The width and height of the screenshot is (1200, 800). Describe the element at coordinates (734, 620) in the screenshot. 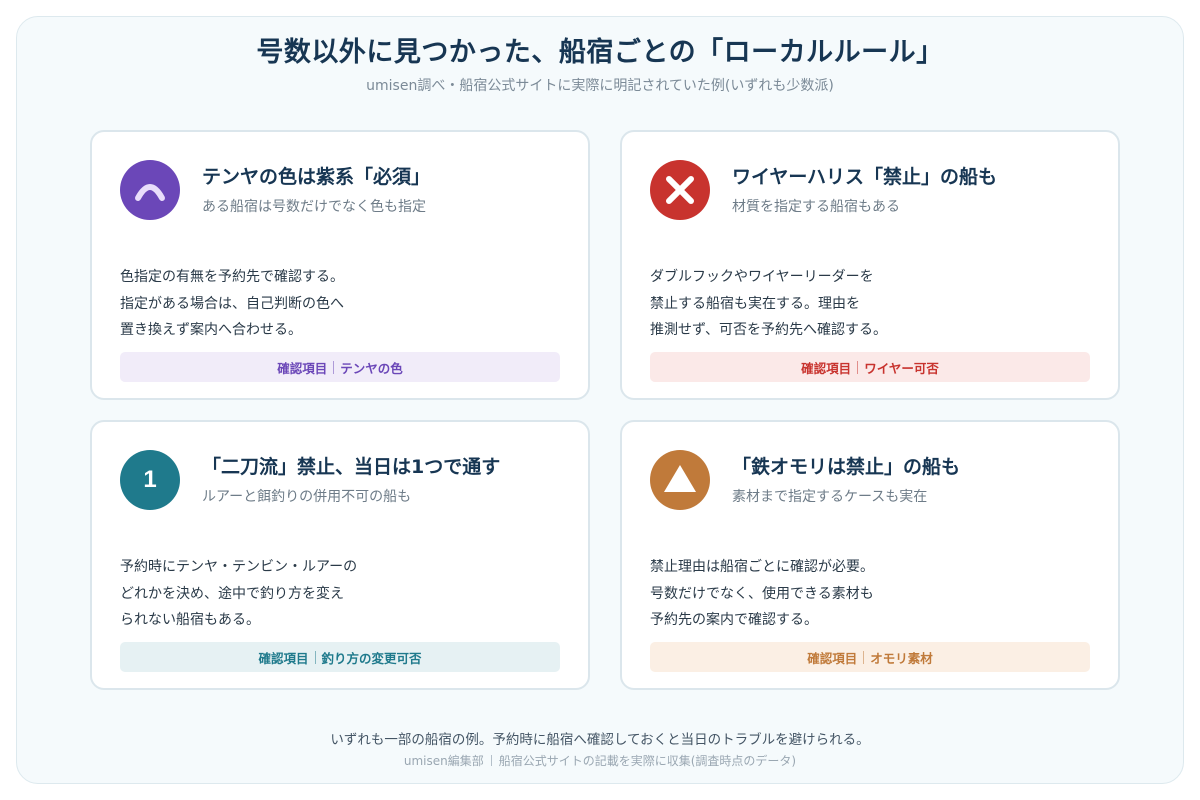

I see `body-line: 予約先の案内で確認する。` at that location.